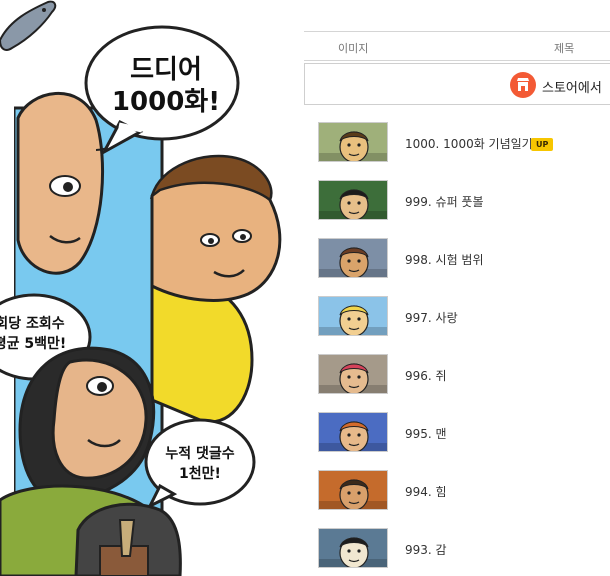 This screenshot has height=576, width=610. I want to click on episode-row: 1000. 1000화 기념일기 UP, so click(457, 151).